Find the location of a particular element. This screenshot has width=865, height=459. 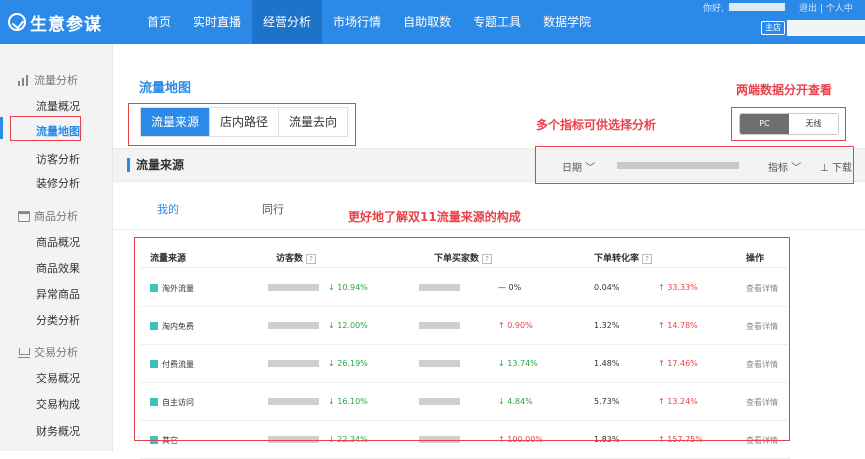

sidebar-group: 交易分析 is located at coordinates (48, 352).